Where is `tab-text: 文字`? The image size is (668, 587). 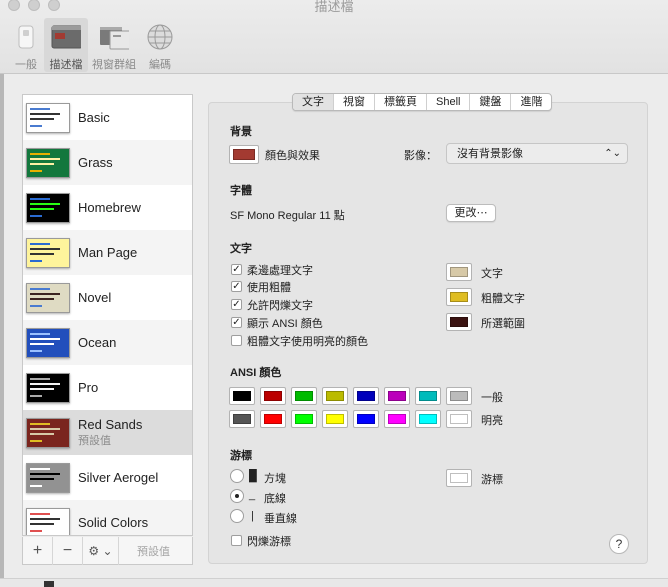 tab-text: 文字 is located at coordinates (313, 102).